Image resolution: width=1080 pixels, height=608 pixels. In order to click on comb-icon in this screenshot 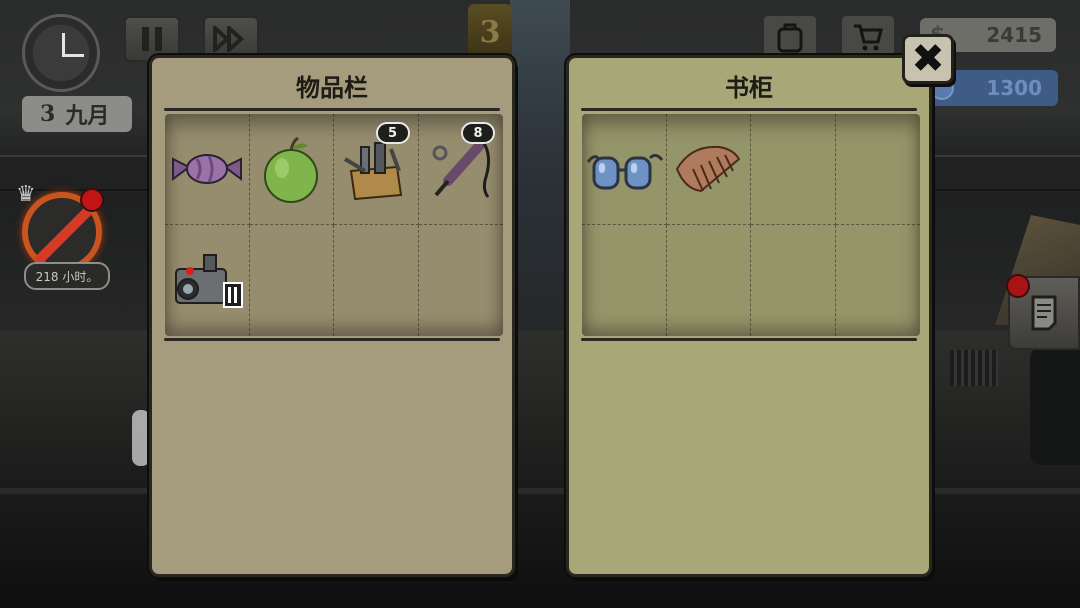, I will do `click(708, 169)`.